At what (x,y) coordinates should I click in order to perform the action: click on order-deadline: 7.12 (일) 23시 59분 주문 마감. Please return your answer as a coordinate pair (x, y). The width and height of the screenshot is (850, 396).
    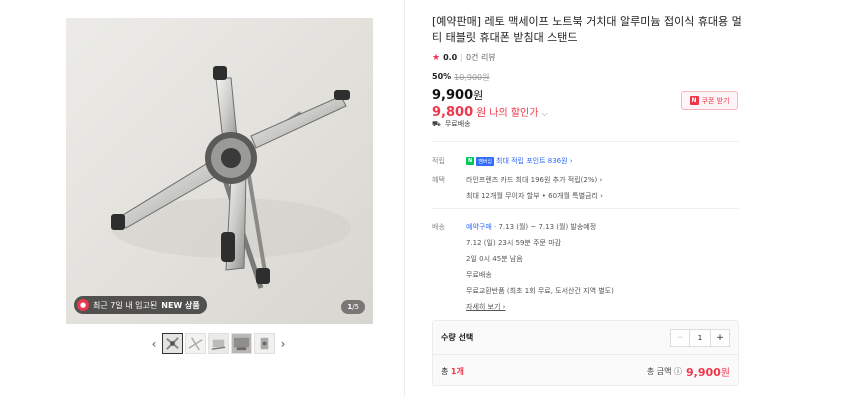
    Looking at the image, I should click on (514, 243).